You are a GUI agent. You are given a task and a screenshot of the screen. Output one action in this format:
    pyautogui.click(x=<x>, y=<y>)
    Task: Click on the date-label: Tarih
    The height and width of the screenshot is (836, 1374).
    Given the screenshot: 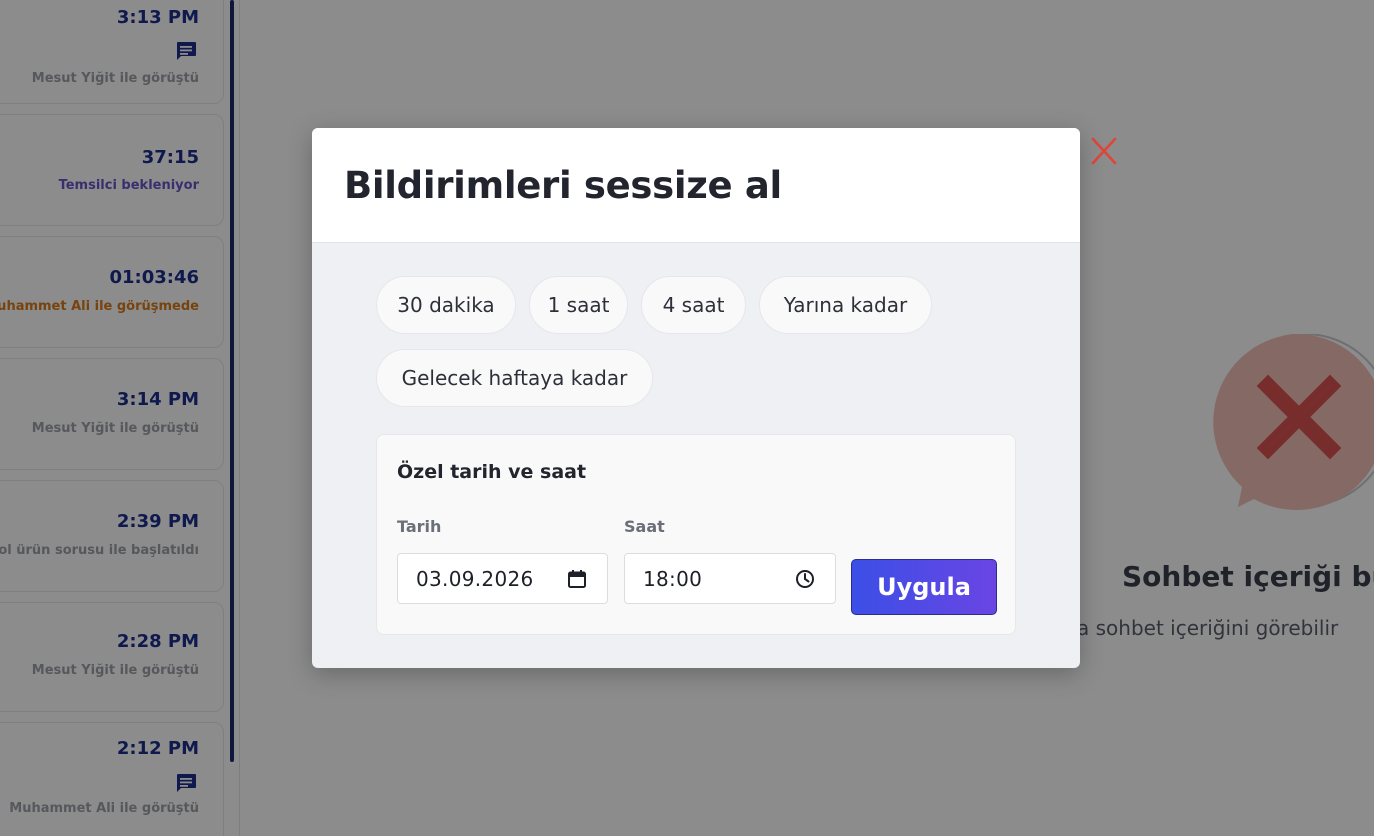 What is the action you would take?
    pyautogui.click(x=419, y=526)
    